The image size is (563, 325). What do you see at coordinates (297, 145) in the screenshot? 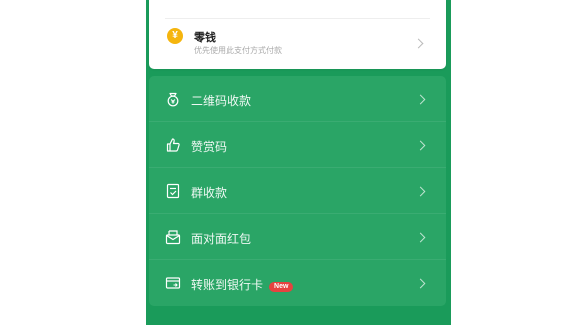
I see `menu-item-appreciation-code: 赞赏码` at bounding box center [297, 145].